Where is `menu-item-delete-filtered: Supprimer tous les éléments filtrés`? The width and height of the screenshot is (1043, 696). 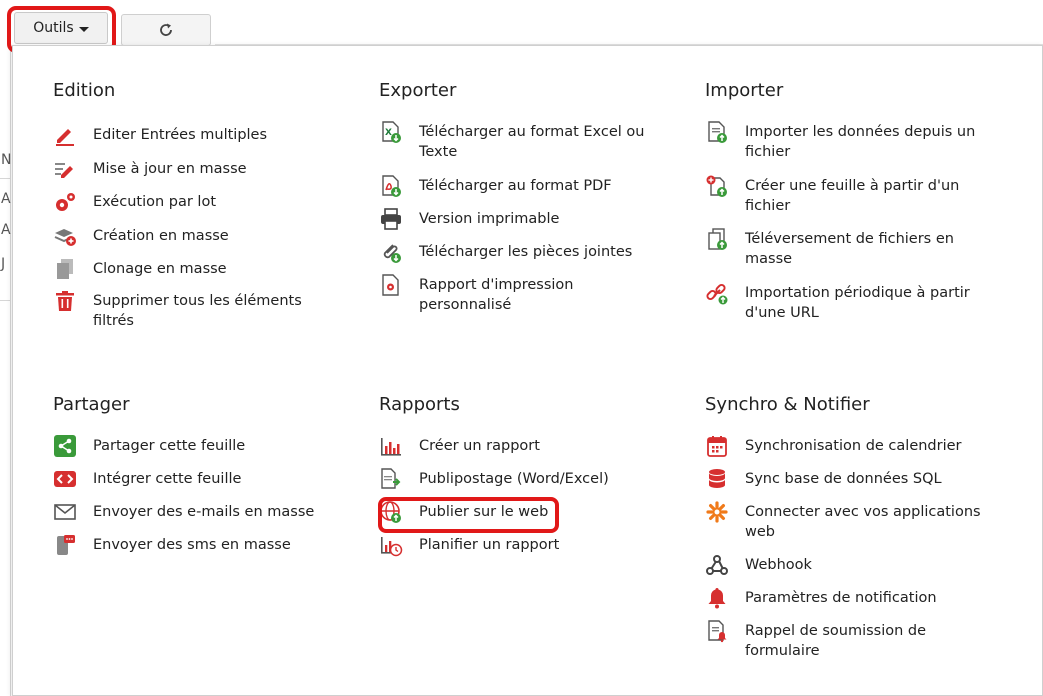
menu-item-delete-filtered: Supprimer tous les éléments filtrés is located at coordinates (198, 311).